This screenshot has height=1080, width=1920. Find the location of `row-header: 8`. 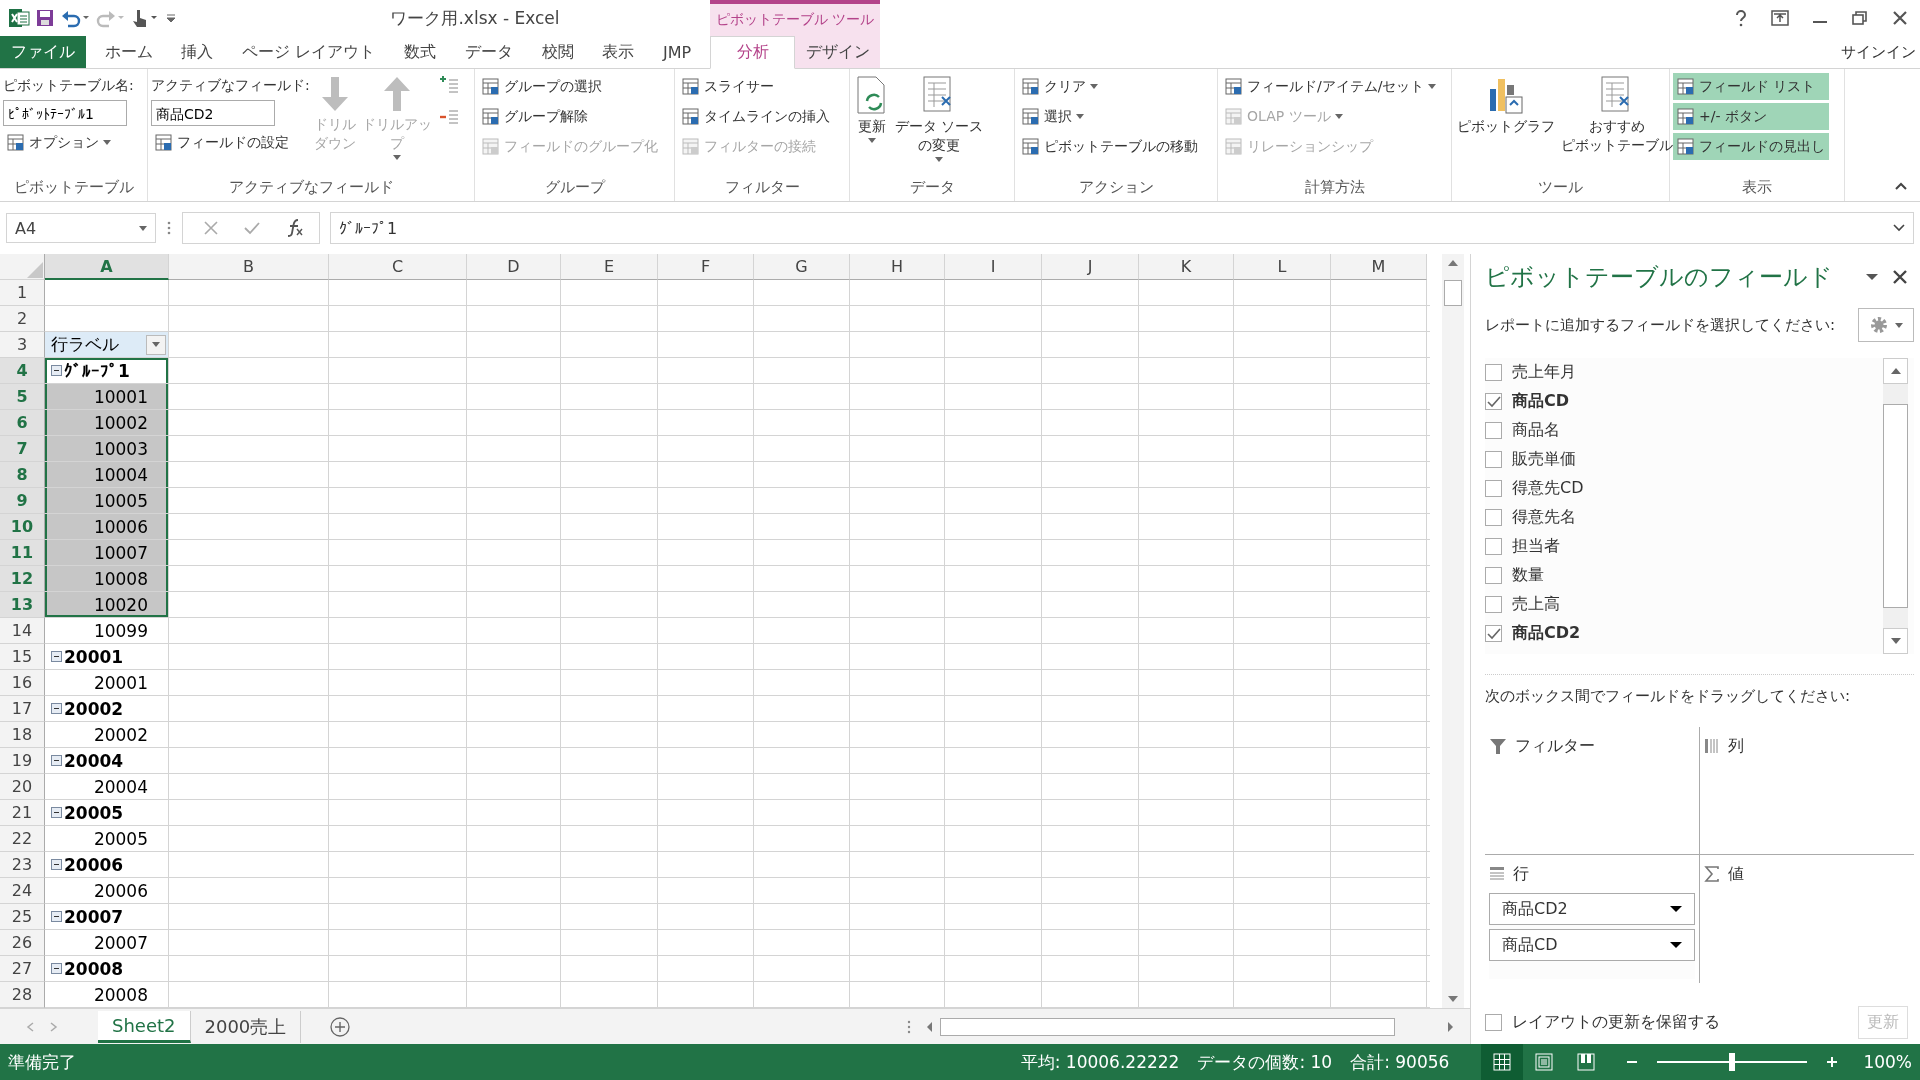

row-header: 8 is located at coordinates (22, 475).